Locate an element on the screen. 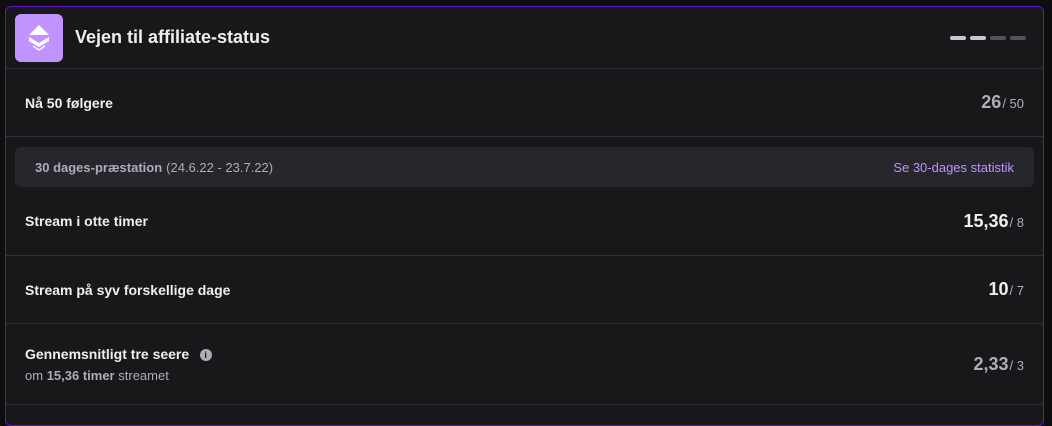 This screenshot has width=1052, height=426. followers-goal: / 50 is located at coordinates (1013, 103).